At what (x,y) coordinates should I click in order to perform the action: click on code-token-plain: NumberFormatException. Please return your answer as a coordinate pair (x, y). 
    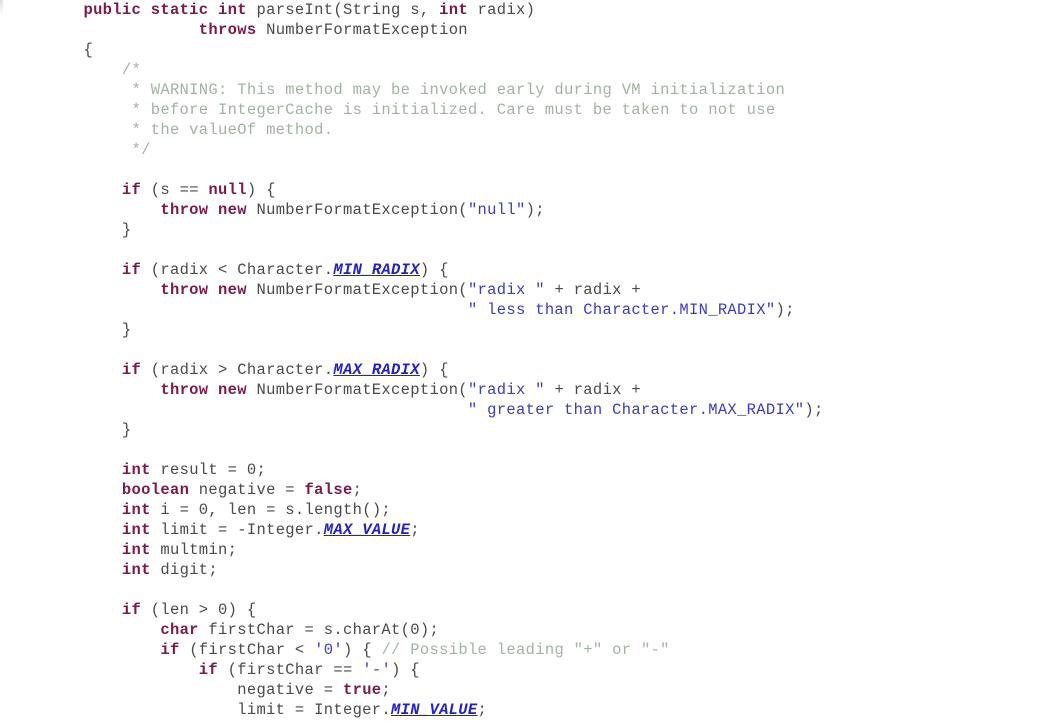
    Looking at the image, I should click on (367, 30).